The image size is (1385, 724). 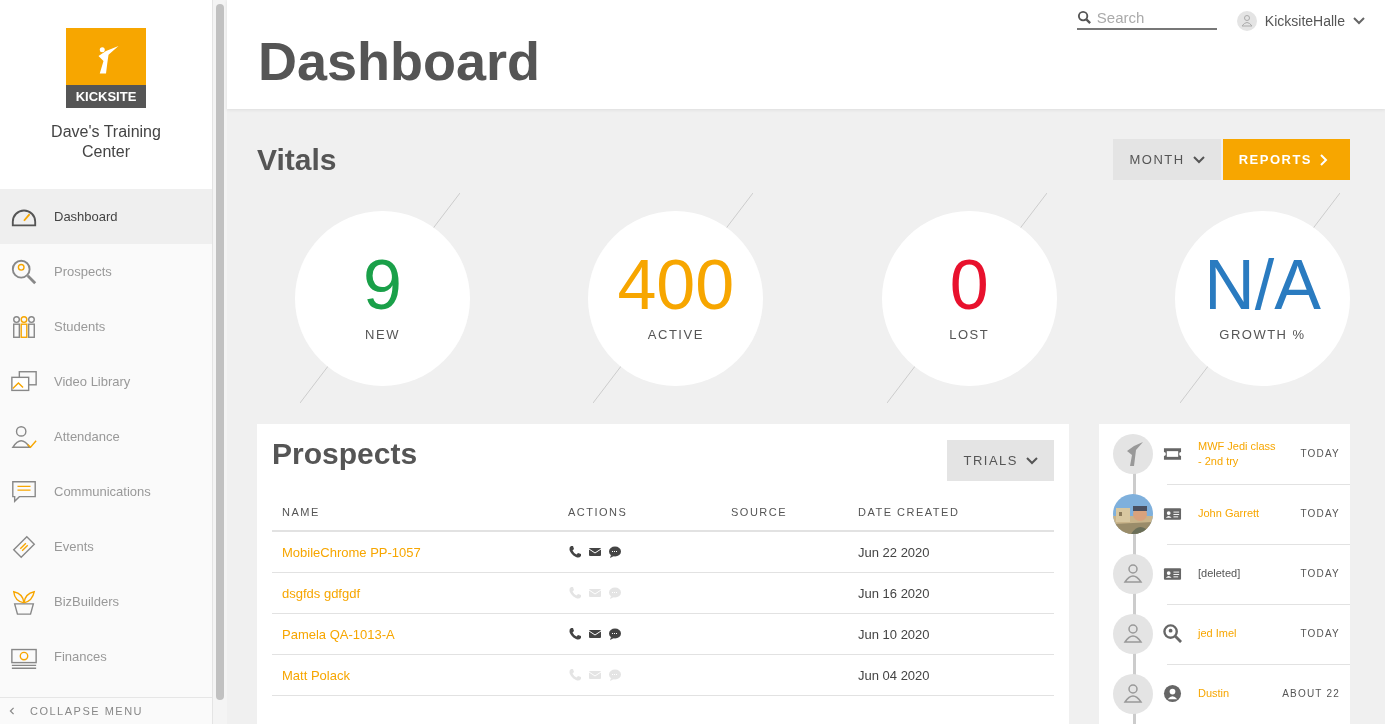 I want to click on chevron-left-icon, so click(x=12, y=711).